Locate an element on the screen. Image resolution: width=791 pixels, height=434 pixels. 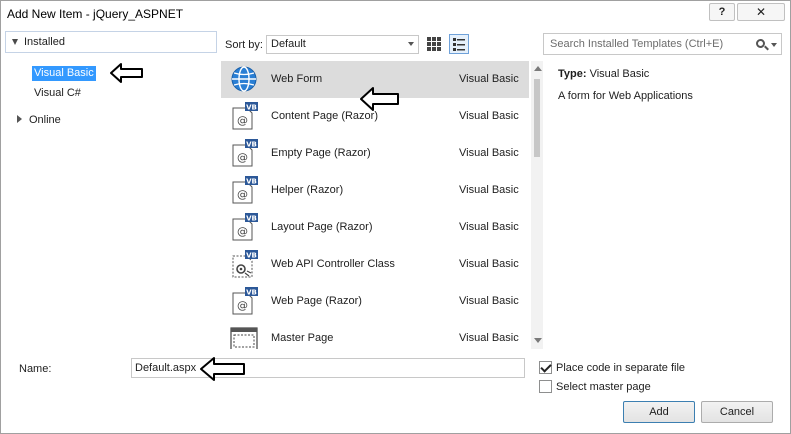
template-row-layout-page: @ VB Layout Page (Razor) Visual Basic is located at coordinates (375, 227).